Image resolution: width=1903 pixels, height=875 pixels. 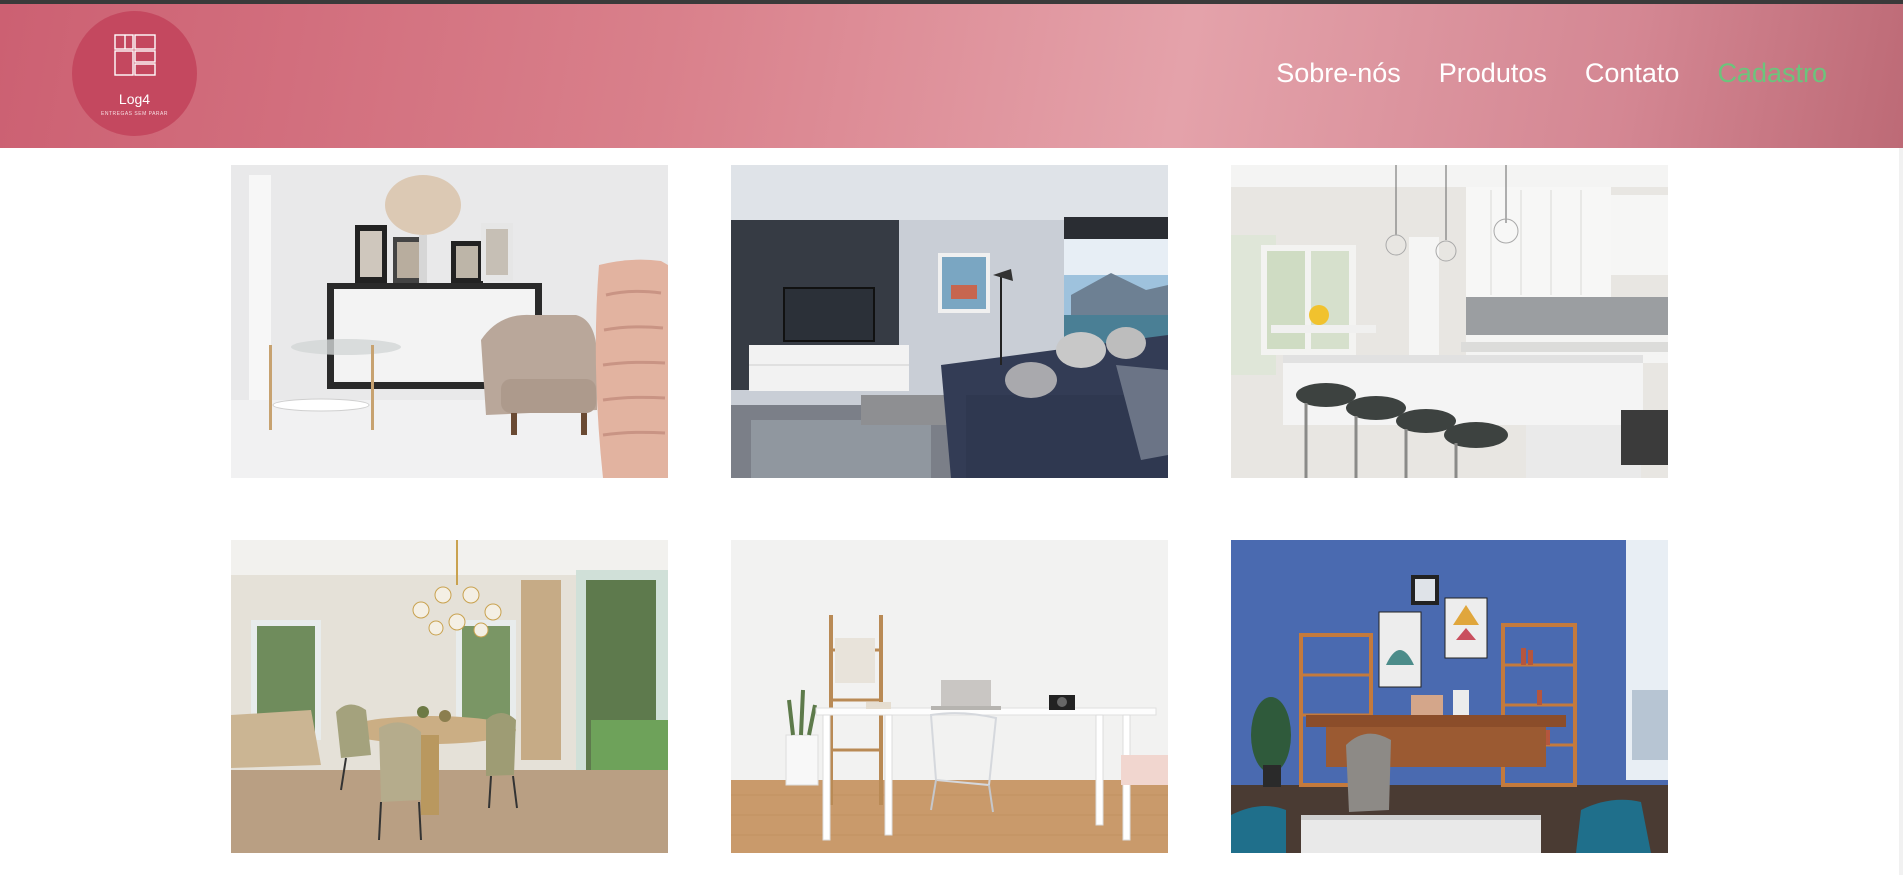 I want to click on dining-room-chandelier-photo-icon, so click(x=449, y=696).